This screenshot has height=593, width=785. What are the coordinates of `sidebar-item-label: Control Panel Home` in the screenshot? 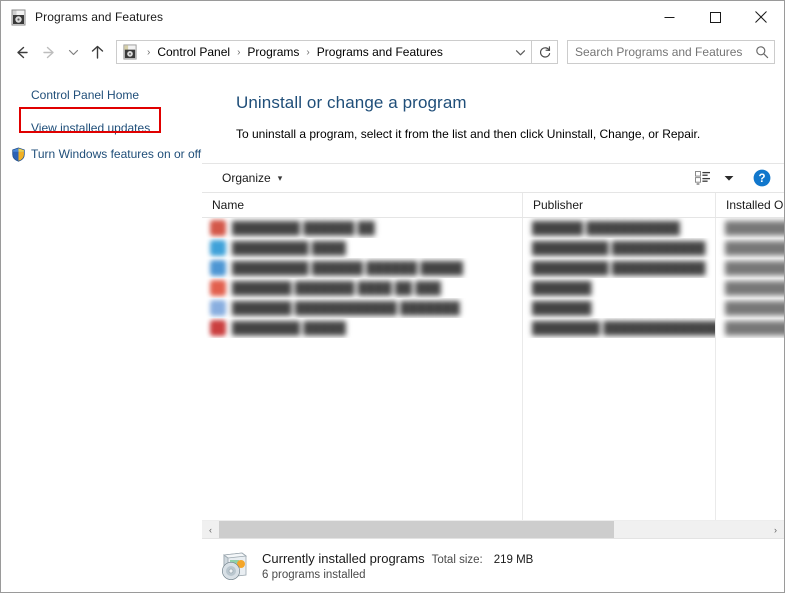 It's located at (85, 95).